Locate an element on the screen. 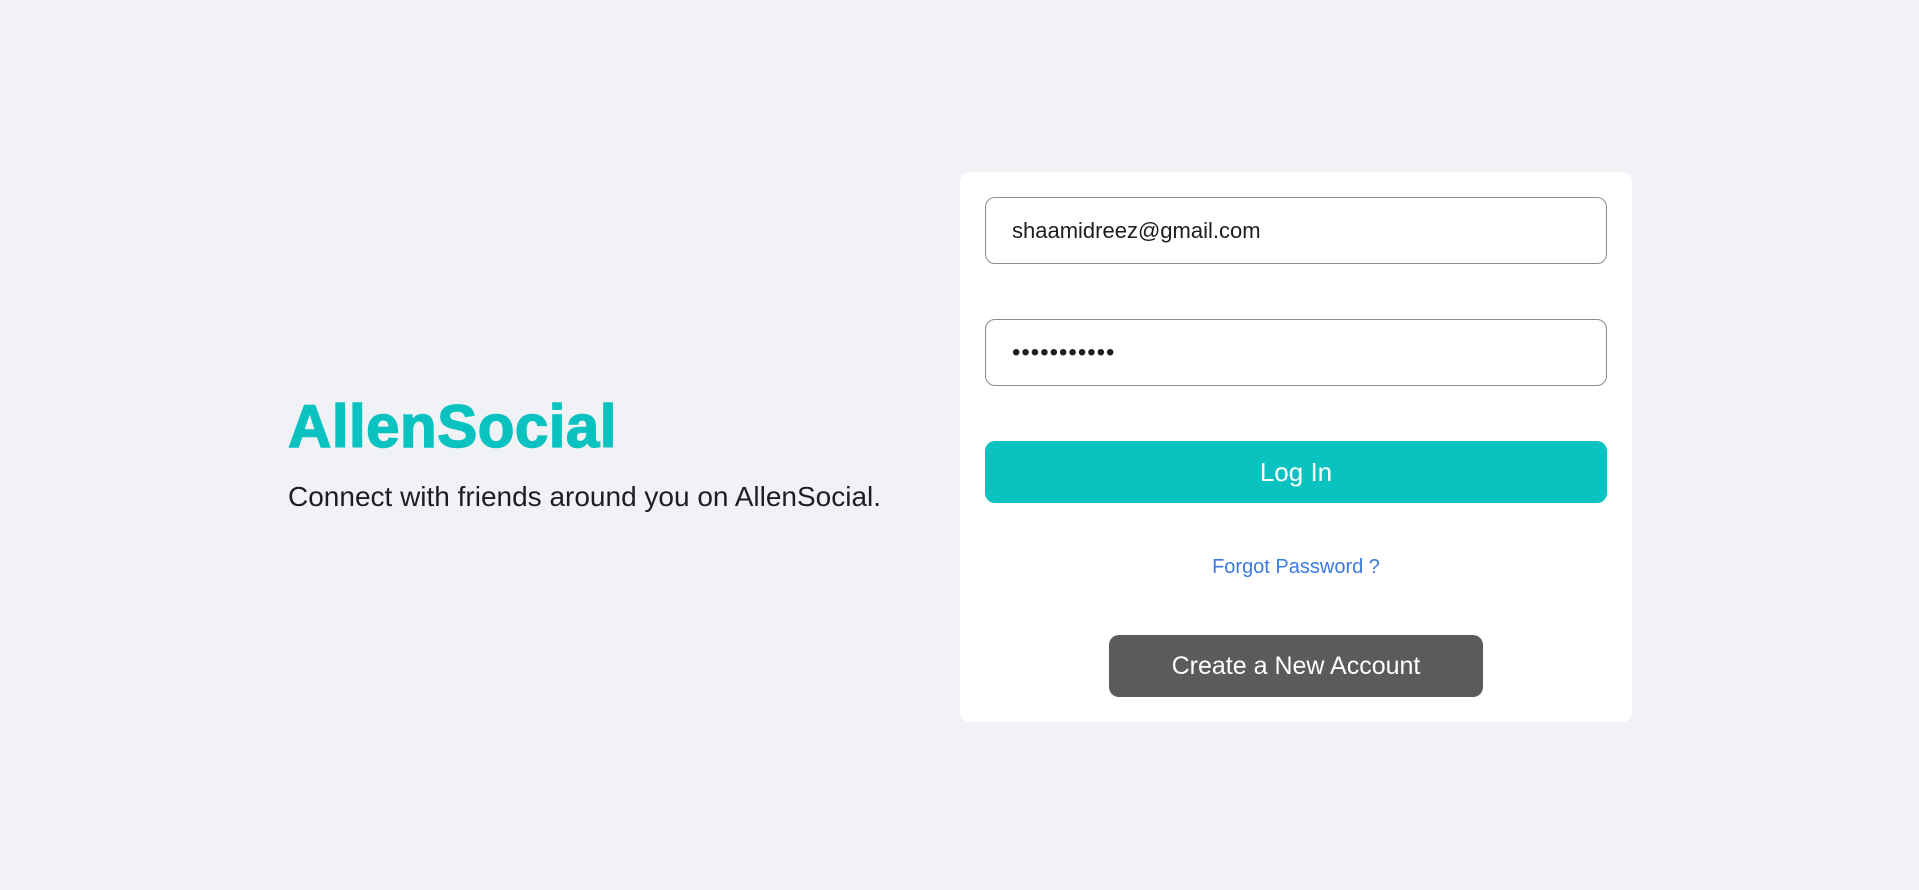  forgot-password-link: Forgot Password ? is located at coordinates (1296, 567).